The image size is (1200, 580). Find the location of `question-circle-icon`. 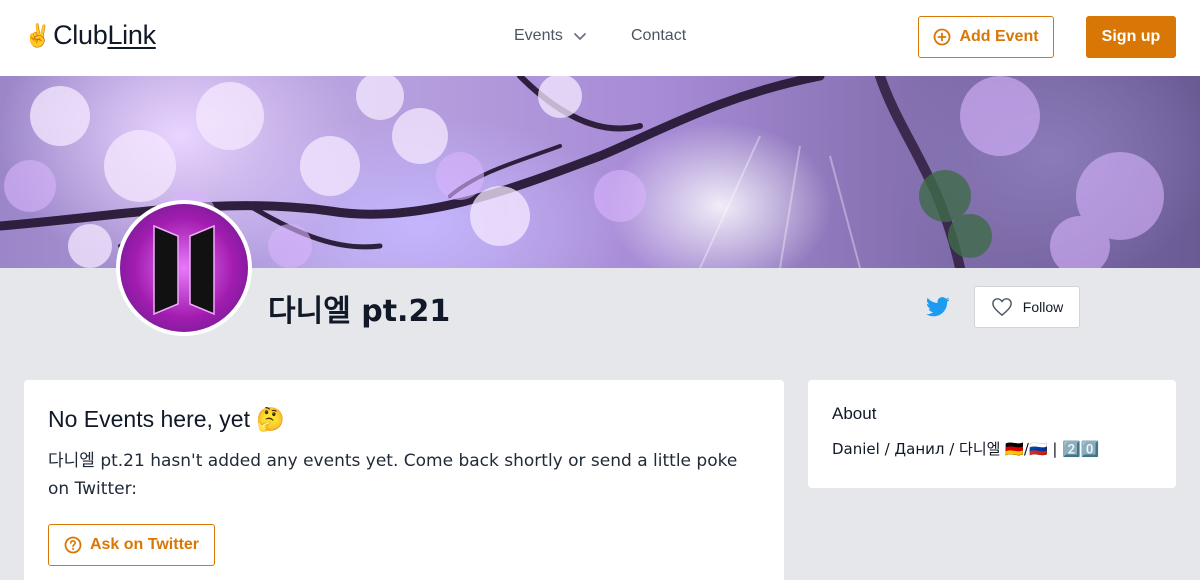

question-circle-icon is located at coordinates (73, 545).